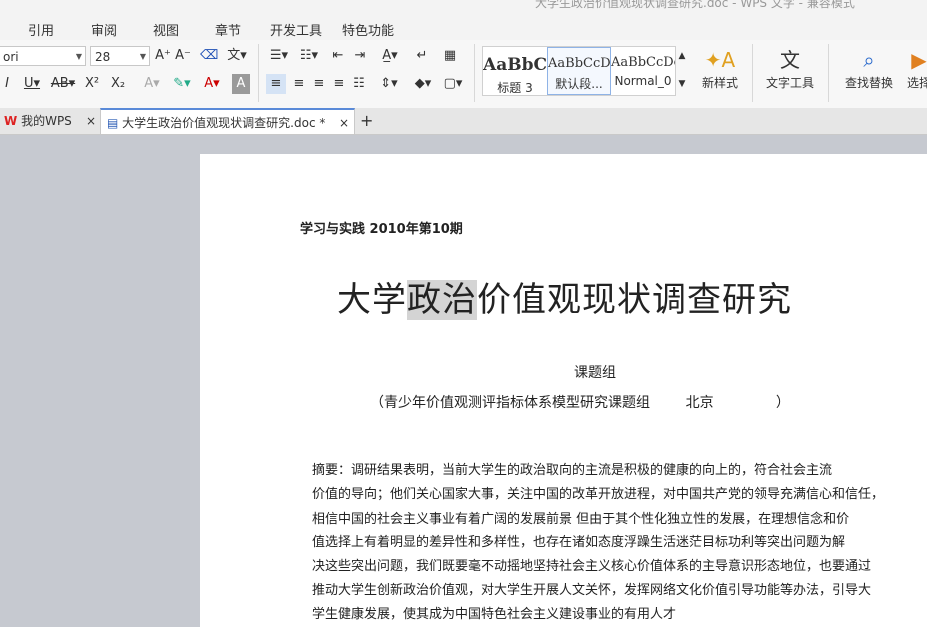 The width and height of the screenshot is (927, 627). Describe the element at coordinates (299, 84) in the screenshot. I see `align-center-icon: ≡` at that location.